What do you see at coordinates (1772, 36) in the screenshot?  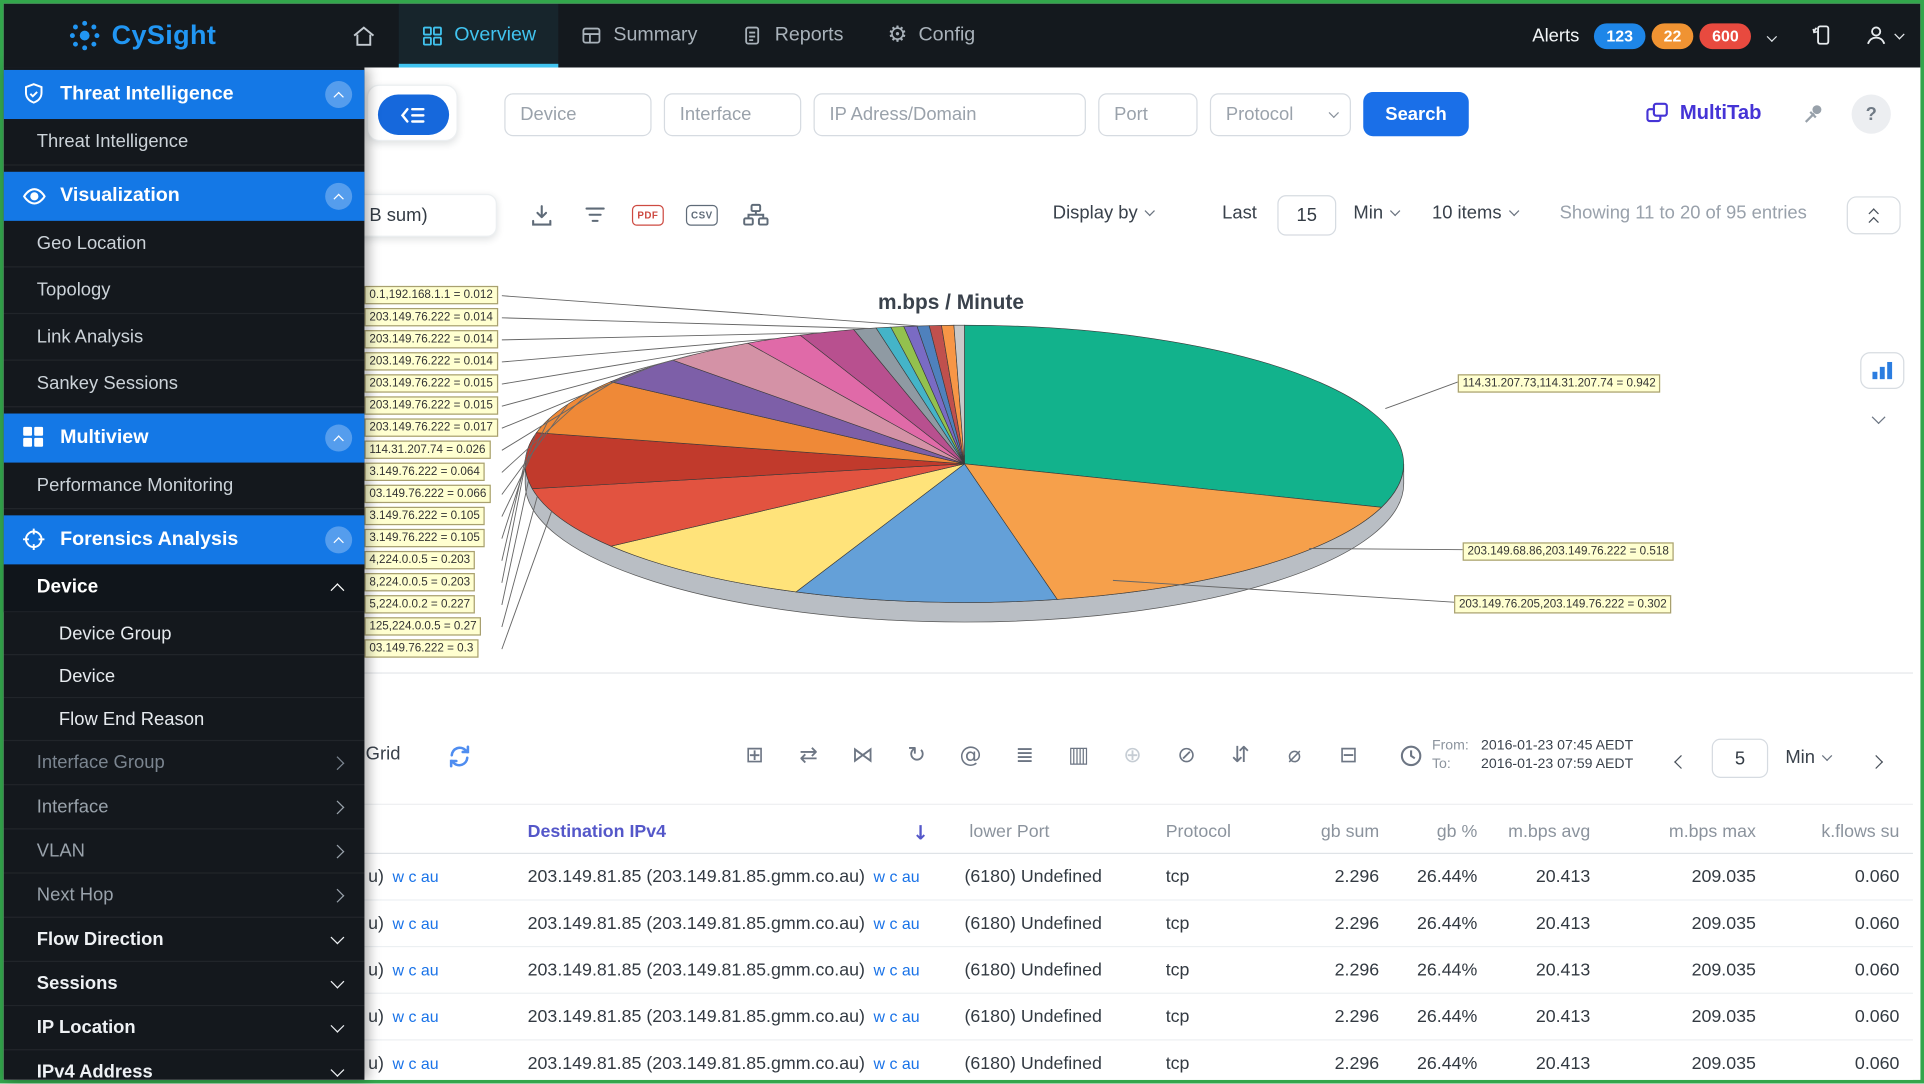 I see `alerts-chevron` at bounding box center [1772, 36].